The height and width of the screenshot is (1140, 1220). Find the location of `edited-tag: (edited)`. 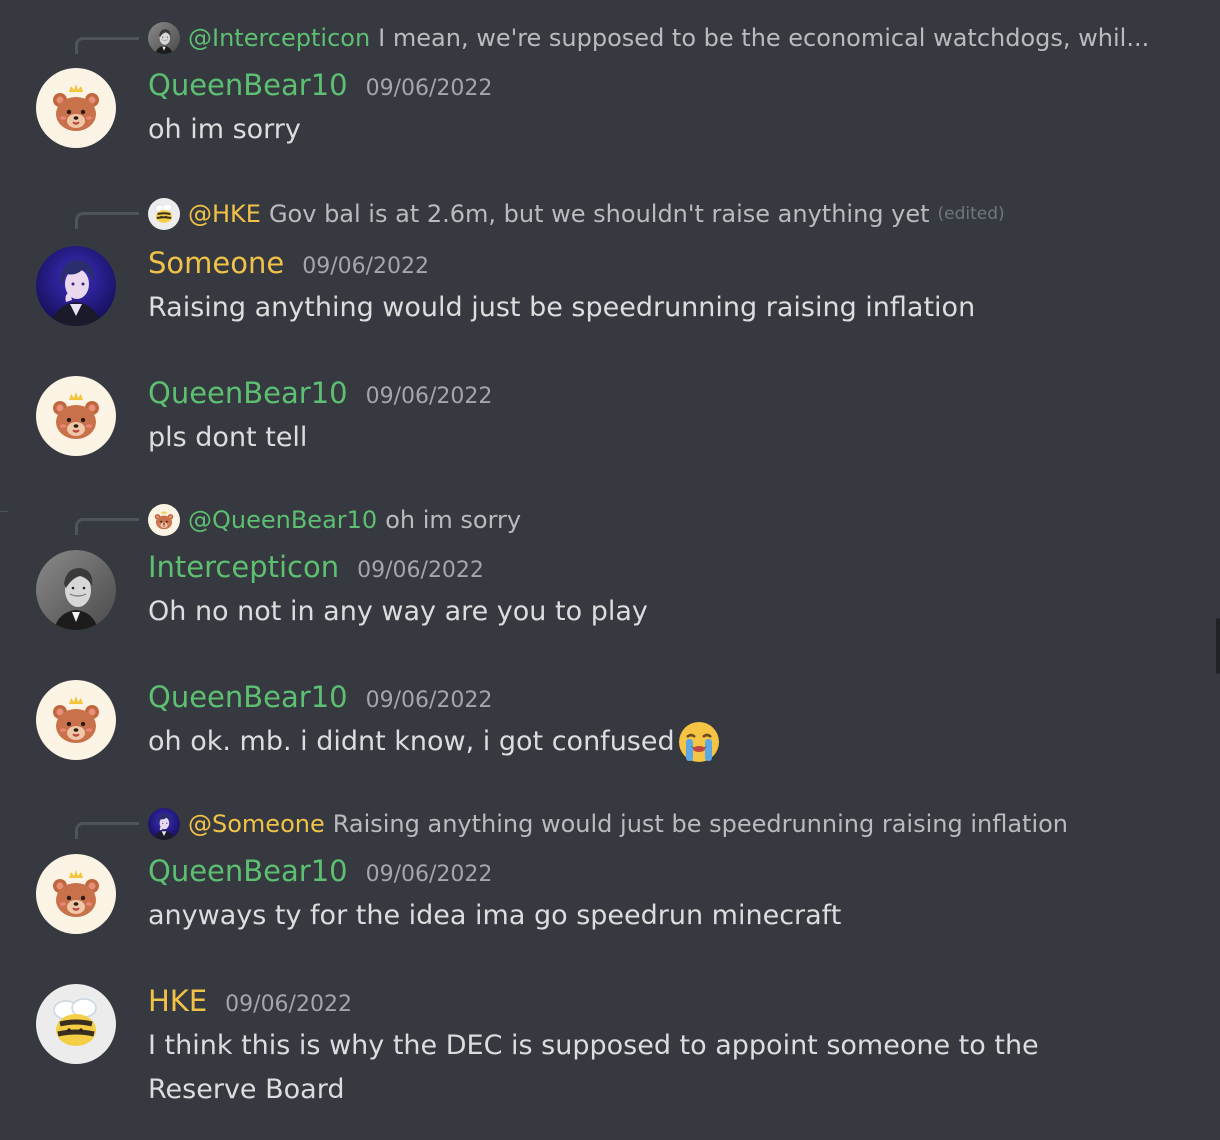

edited-tag: (edited) is located at coordinates (971, 214).